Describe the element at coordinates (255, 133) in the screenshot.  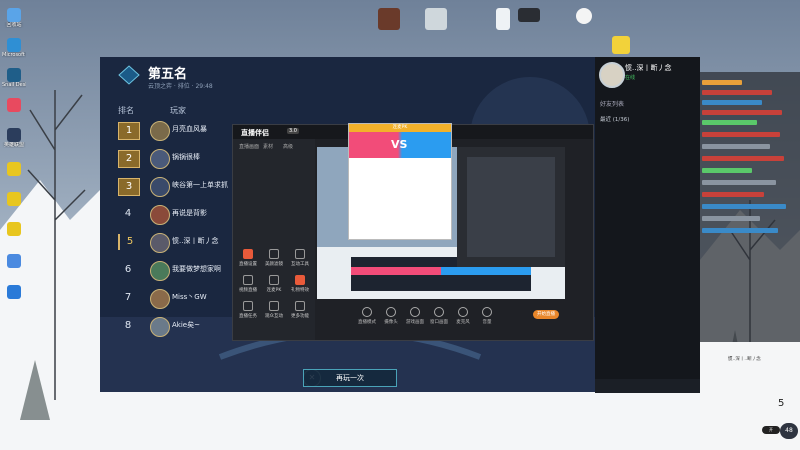
I see `stream-app-name: 直播伴侣` at that location.